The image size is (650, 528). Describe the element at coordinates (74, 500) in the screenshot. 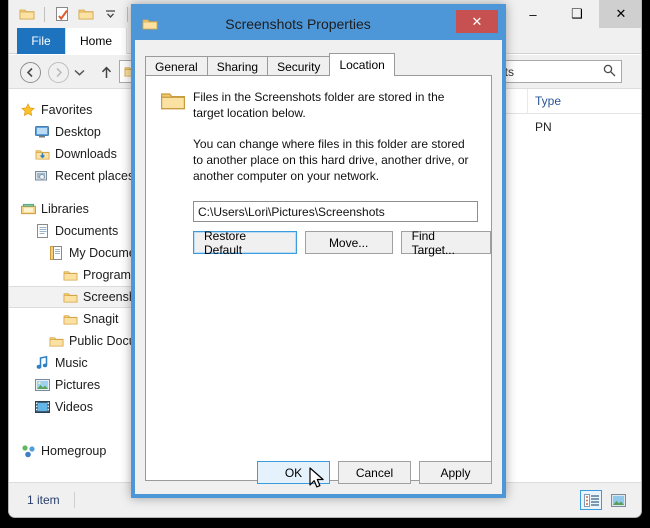

I see `status-separator` at that location.